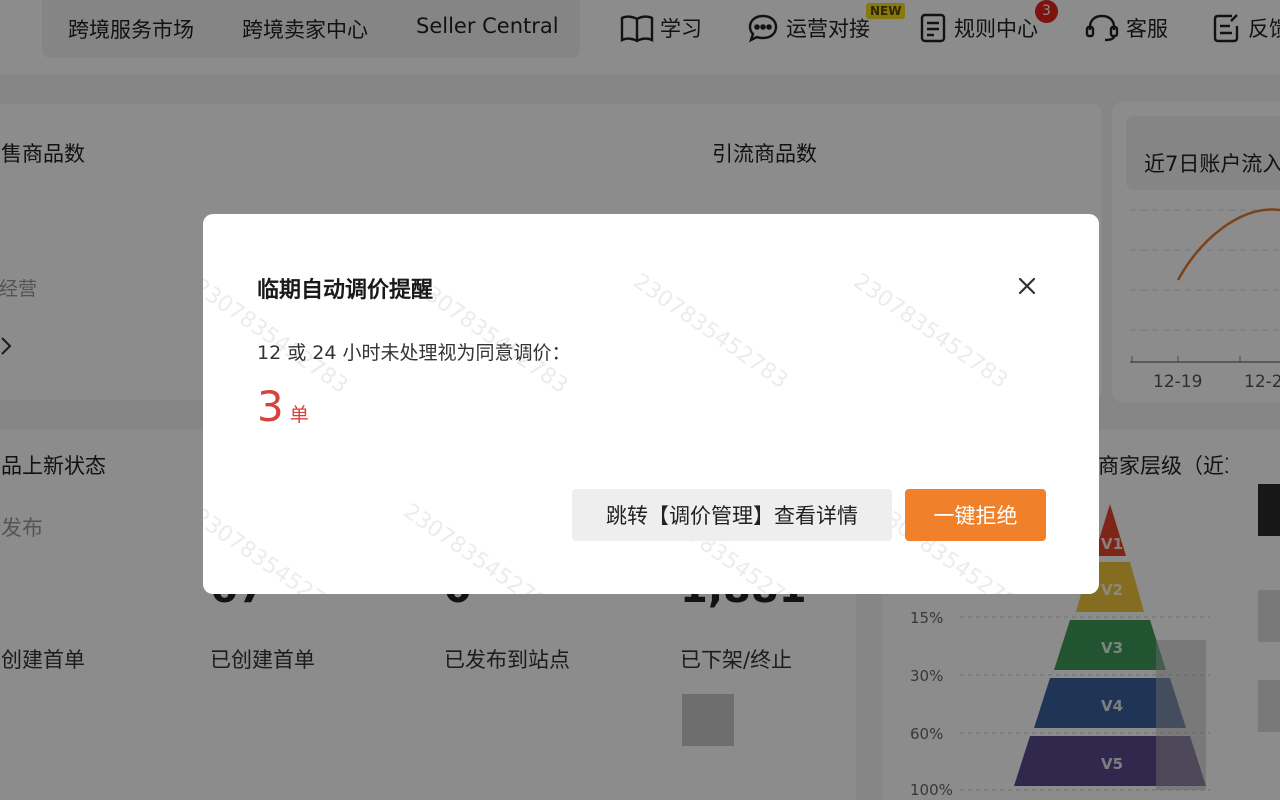  Describe the element at coordinates (414, 353) in the screenshot. I see `dialog-description: 12 或 24 小时未处理视为同意调价：` at that location.